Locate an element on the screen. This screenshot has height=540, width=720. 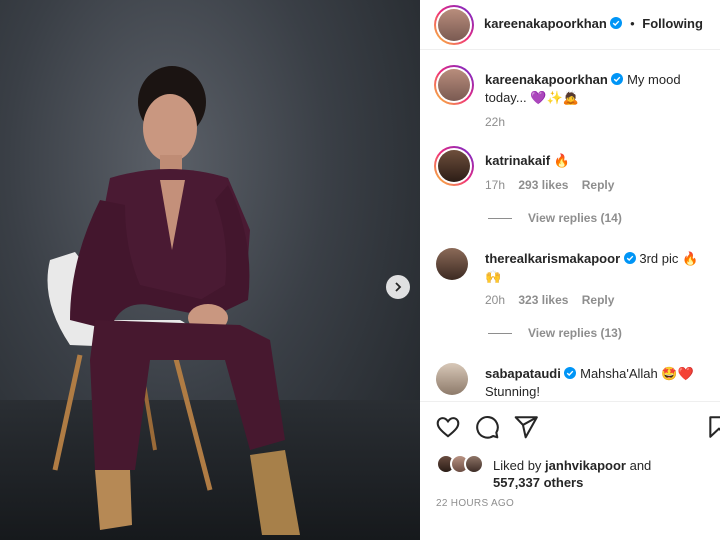
following-button: Following is located at coordinates (672, 23).